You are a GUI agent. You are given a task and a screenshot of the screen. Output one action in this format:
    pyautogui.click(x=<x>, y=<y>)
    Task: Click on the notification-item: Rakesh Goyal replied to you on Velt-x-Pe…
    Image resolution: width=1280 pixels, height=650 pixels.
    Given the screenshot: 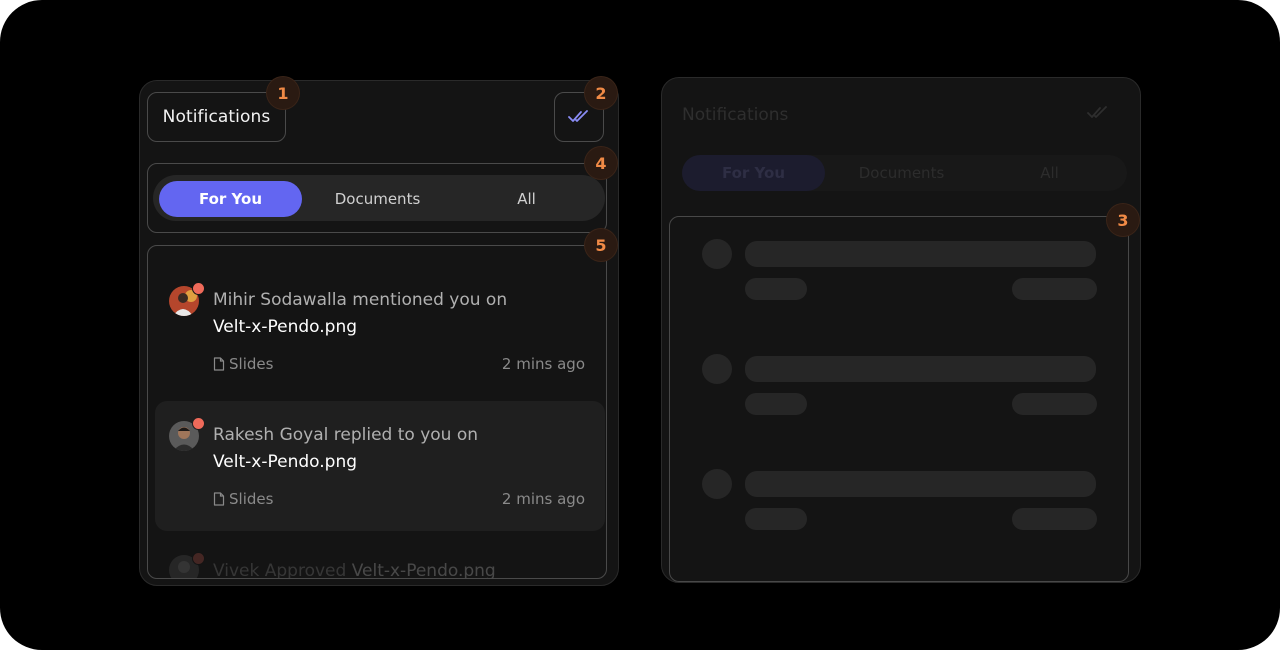 What is the action you would take?
    pyautogui.click(x=380, y=466)
    